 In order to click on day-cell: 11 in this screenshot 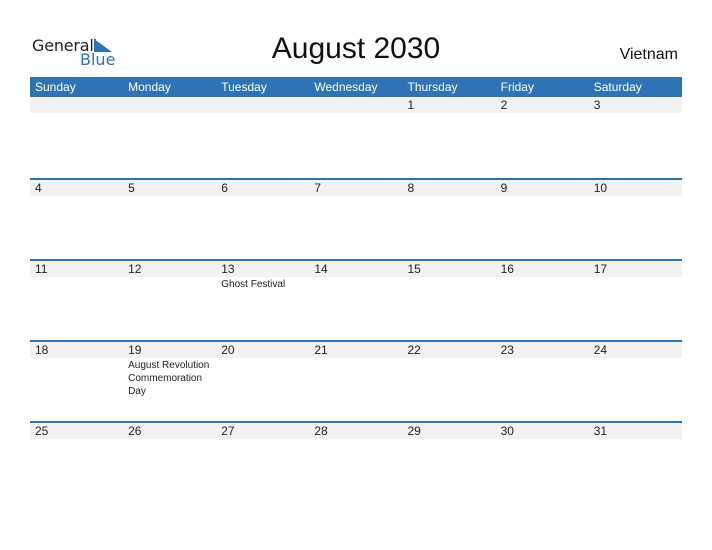, I will do `click(76, 276)`.